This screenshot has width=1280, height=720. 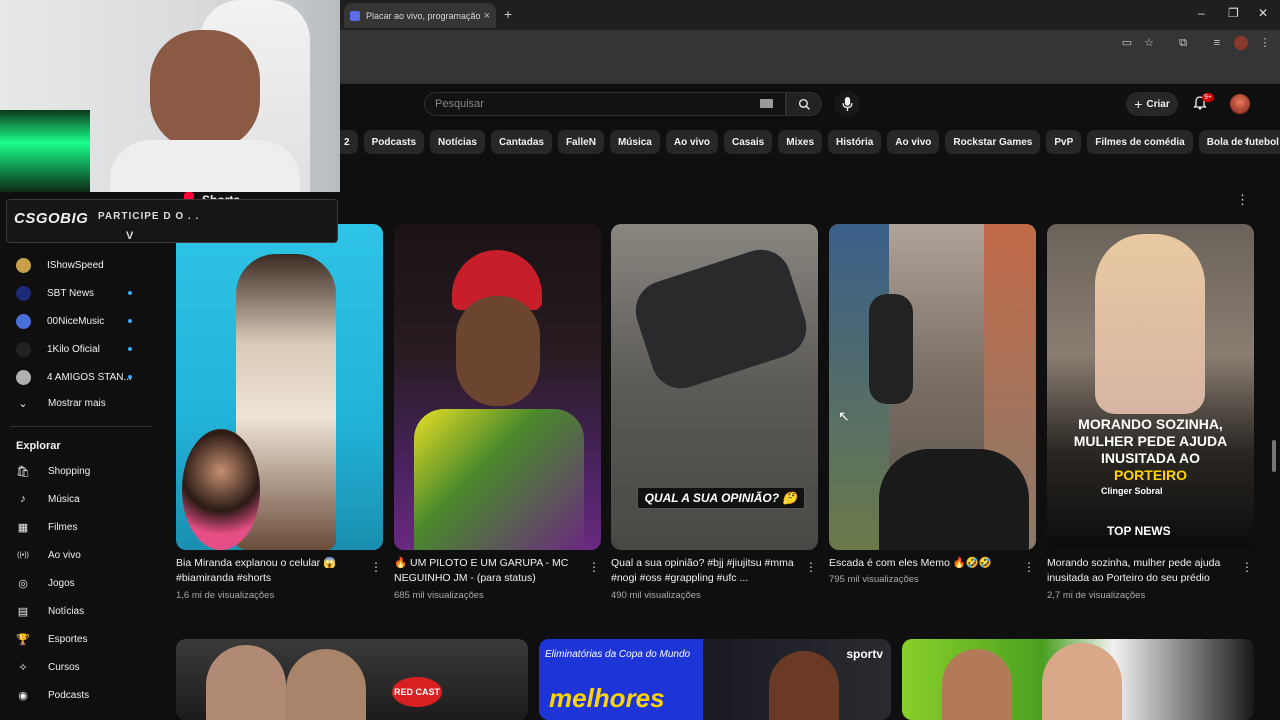 What do you see at coordinates (205, 90) in the screenshot?
I see `webcam-streamer` at bounding box center [205, 90].